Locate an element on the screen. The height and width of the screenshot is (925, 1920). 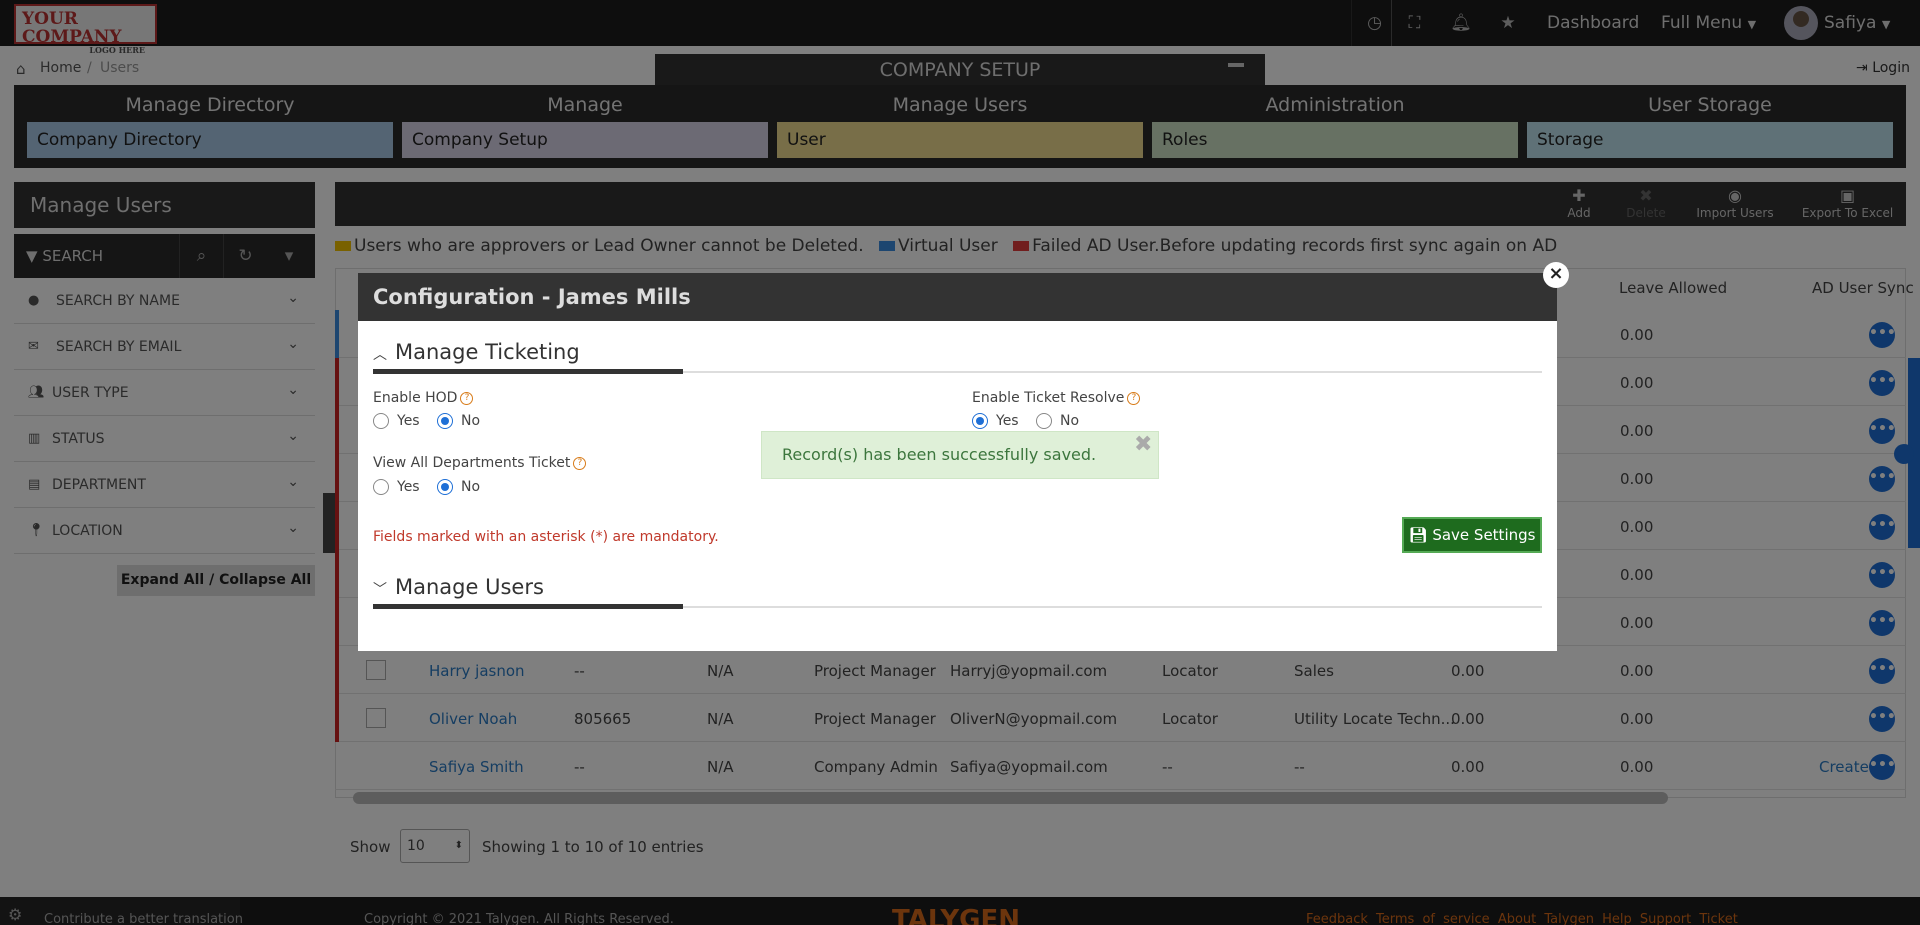
ticket-resolve-yes: Yes is located at coordinates (995, 421).